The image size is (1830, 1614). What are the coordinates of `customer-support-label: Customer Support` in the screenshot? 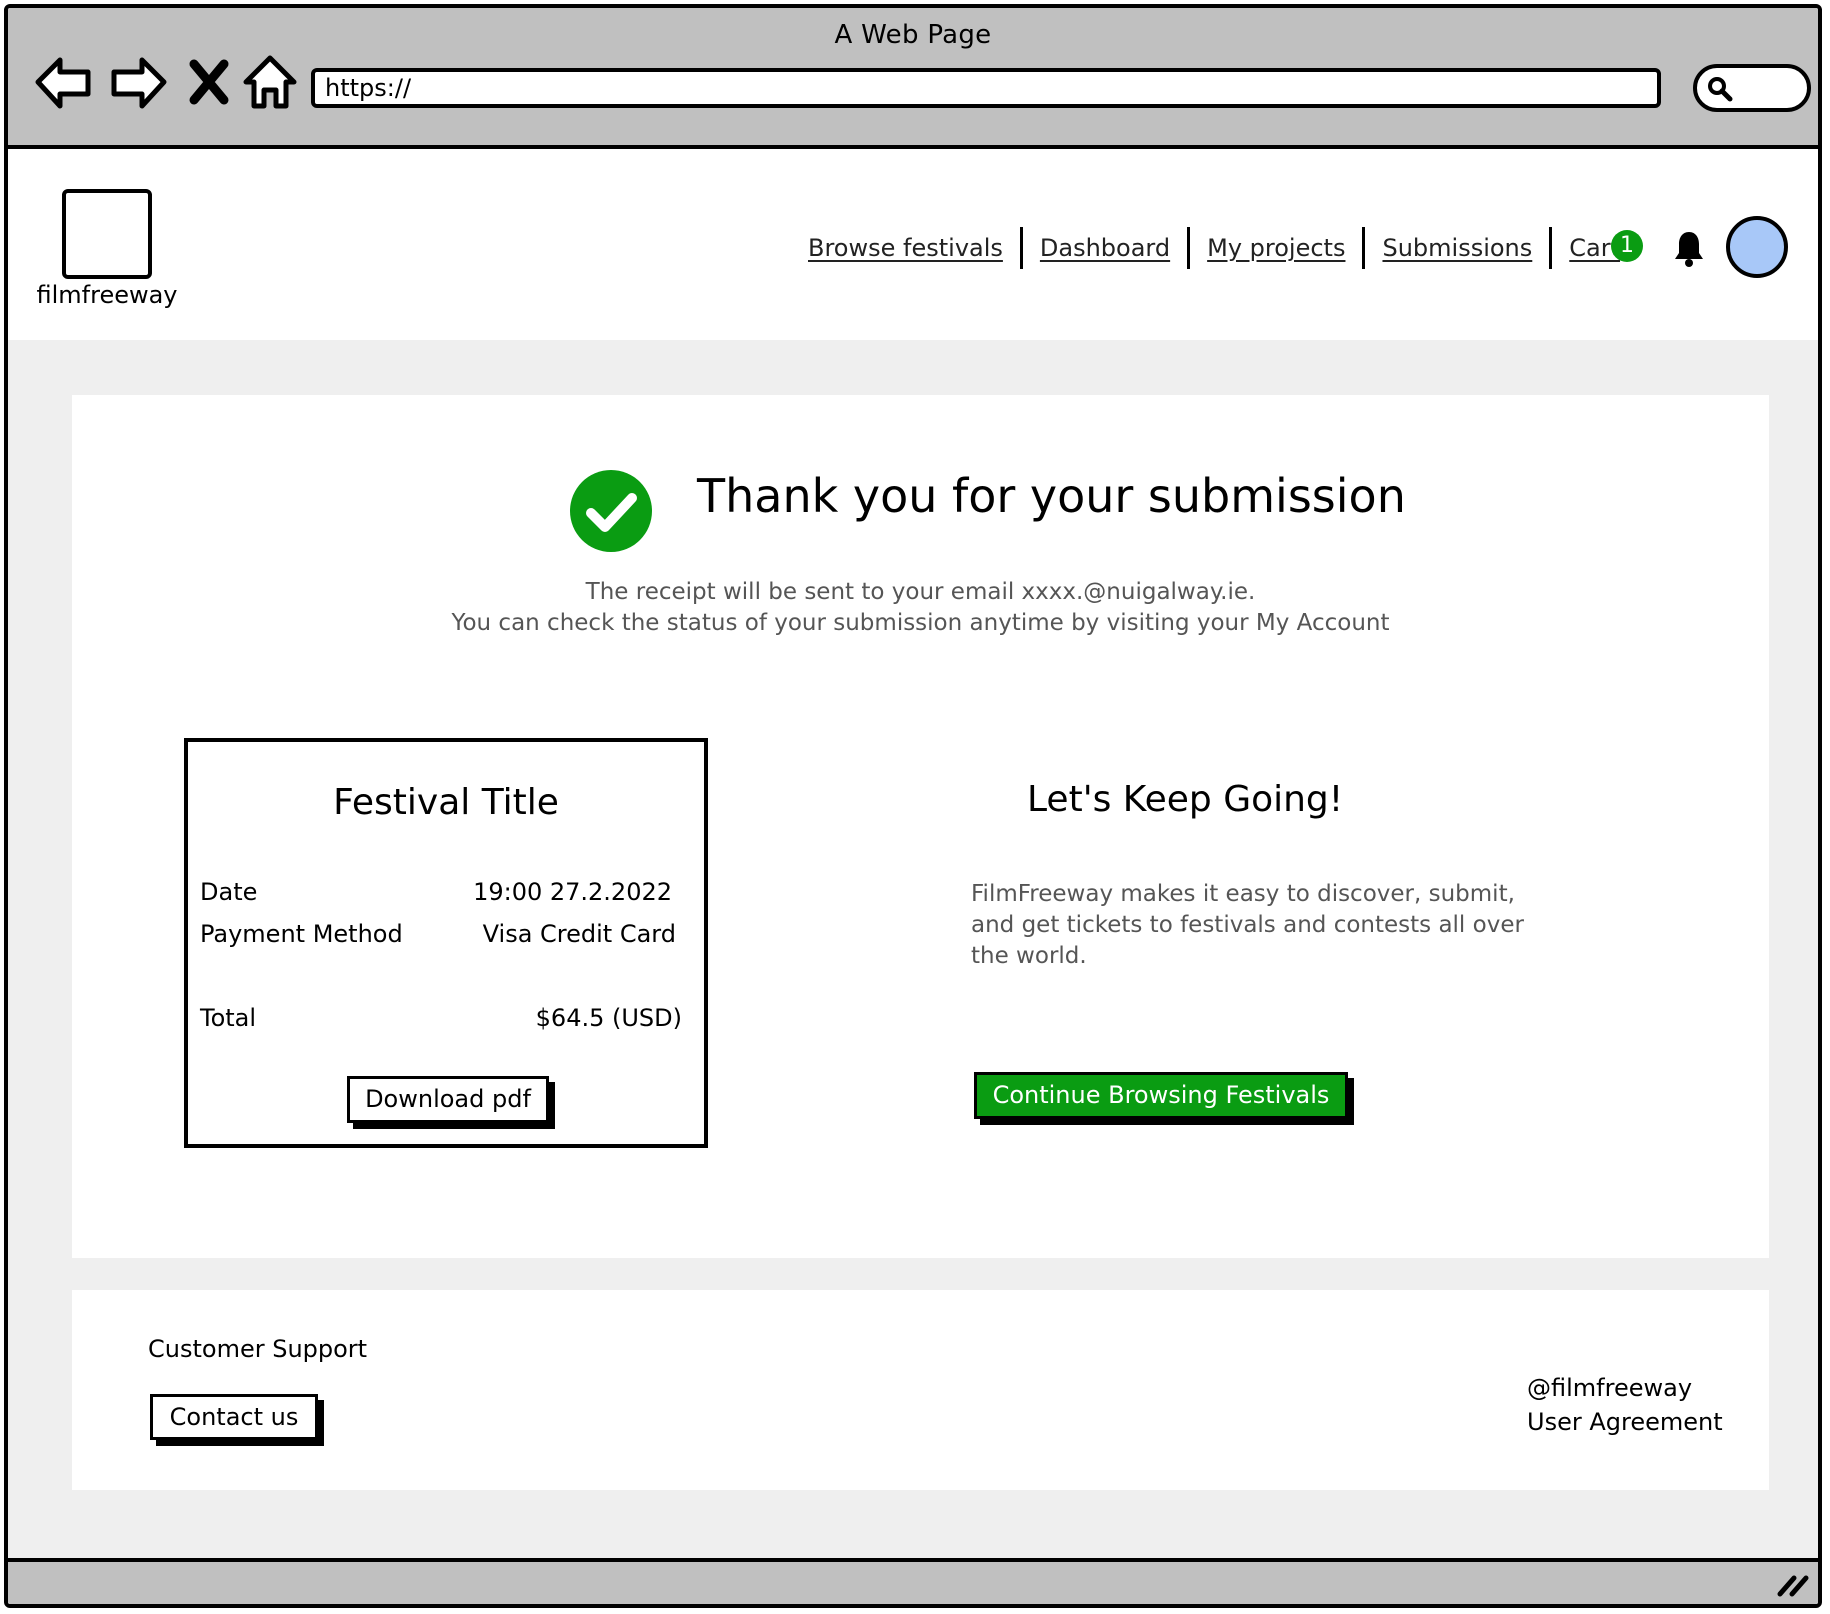 It's located at (258, 1349).